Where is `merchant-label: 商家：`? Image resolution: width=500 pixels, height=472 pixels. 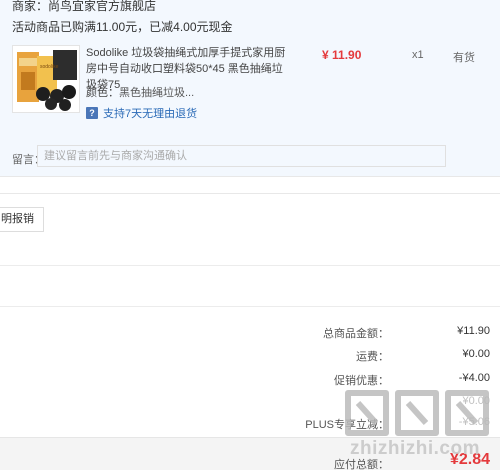 merchant-label: 商家： is located at coordinates (30, 6).